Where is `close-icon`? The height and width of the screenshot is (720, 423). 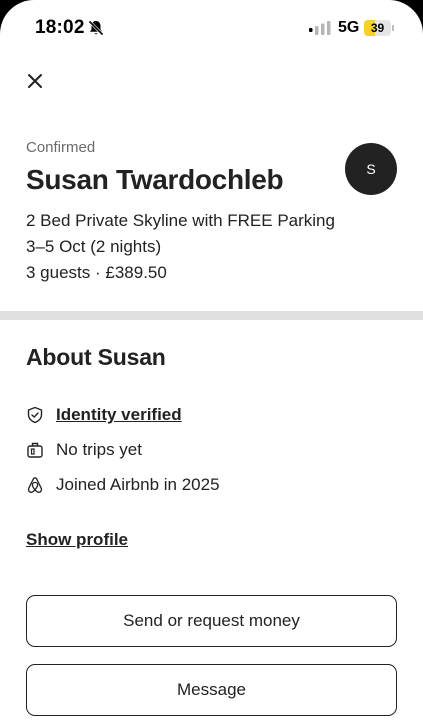
close-icon is located at coordinates (35, 81).